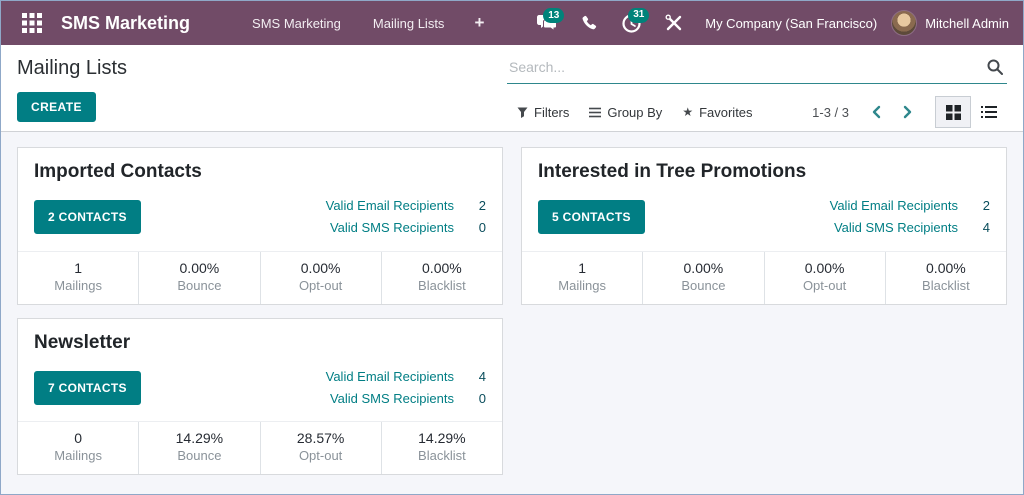 Image resolution: width=1024 pixels, height=495 pixels. Describe the element at coordinates (591, 217) in the screenshot. I see `contacts-button: 5 CONTACTS` at that location.